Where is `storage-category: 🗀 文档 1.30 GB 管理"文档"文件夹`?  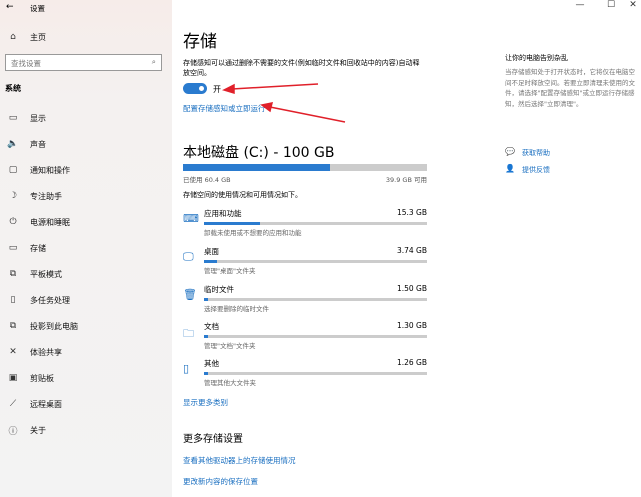 storage-category: 🗀 文档 1.30 GB 管理"文档"文件夹 is located at coordinates (305, 337).